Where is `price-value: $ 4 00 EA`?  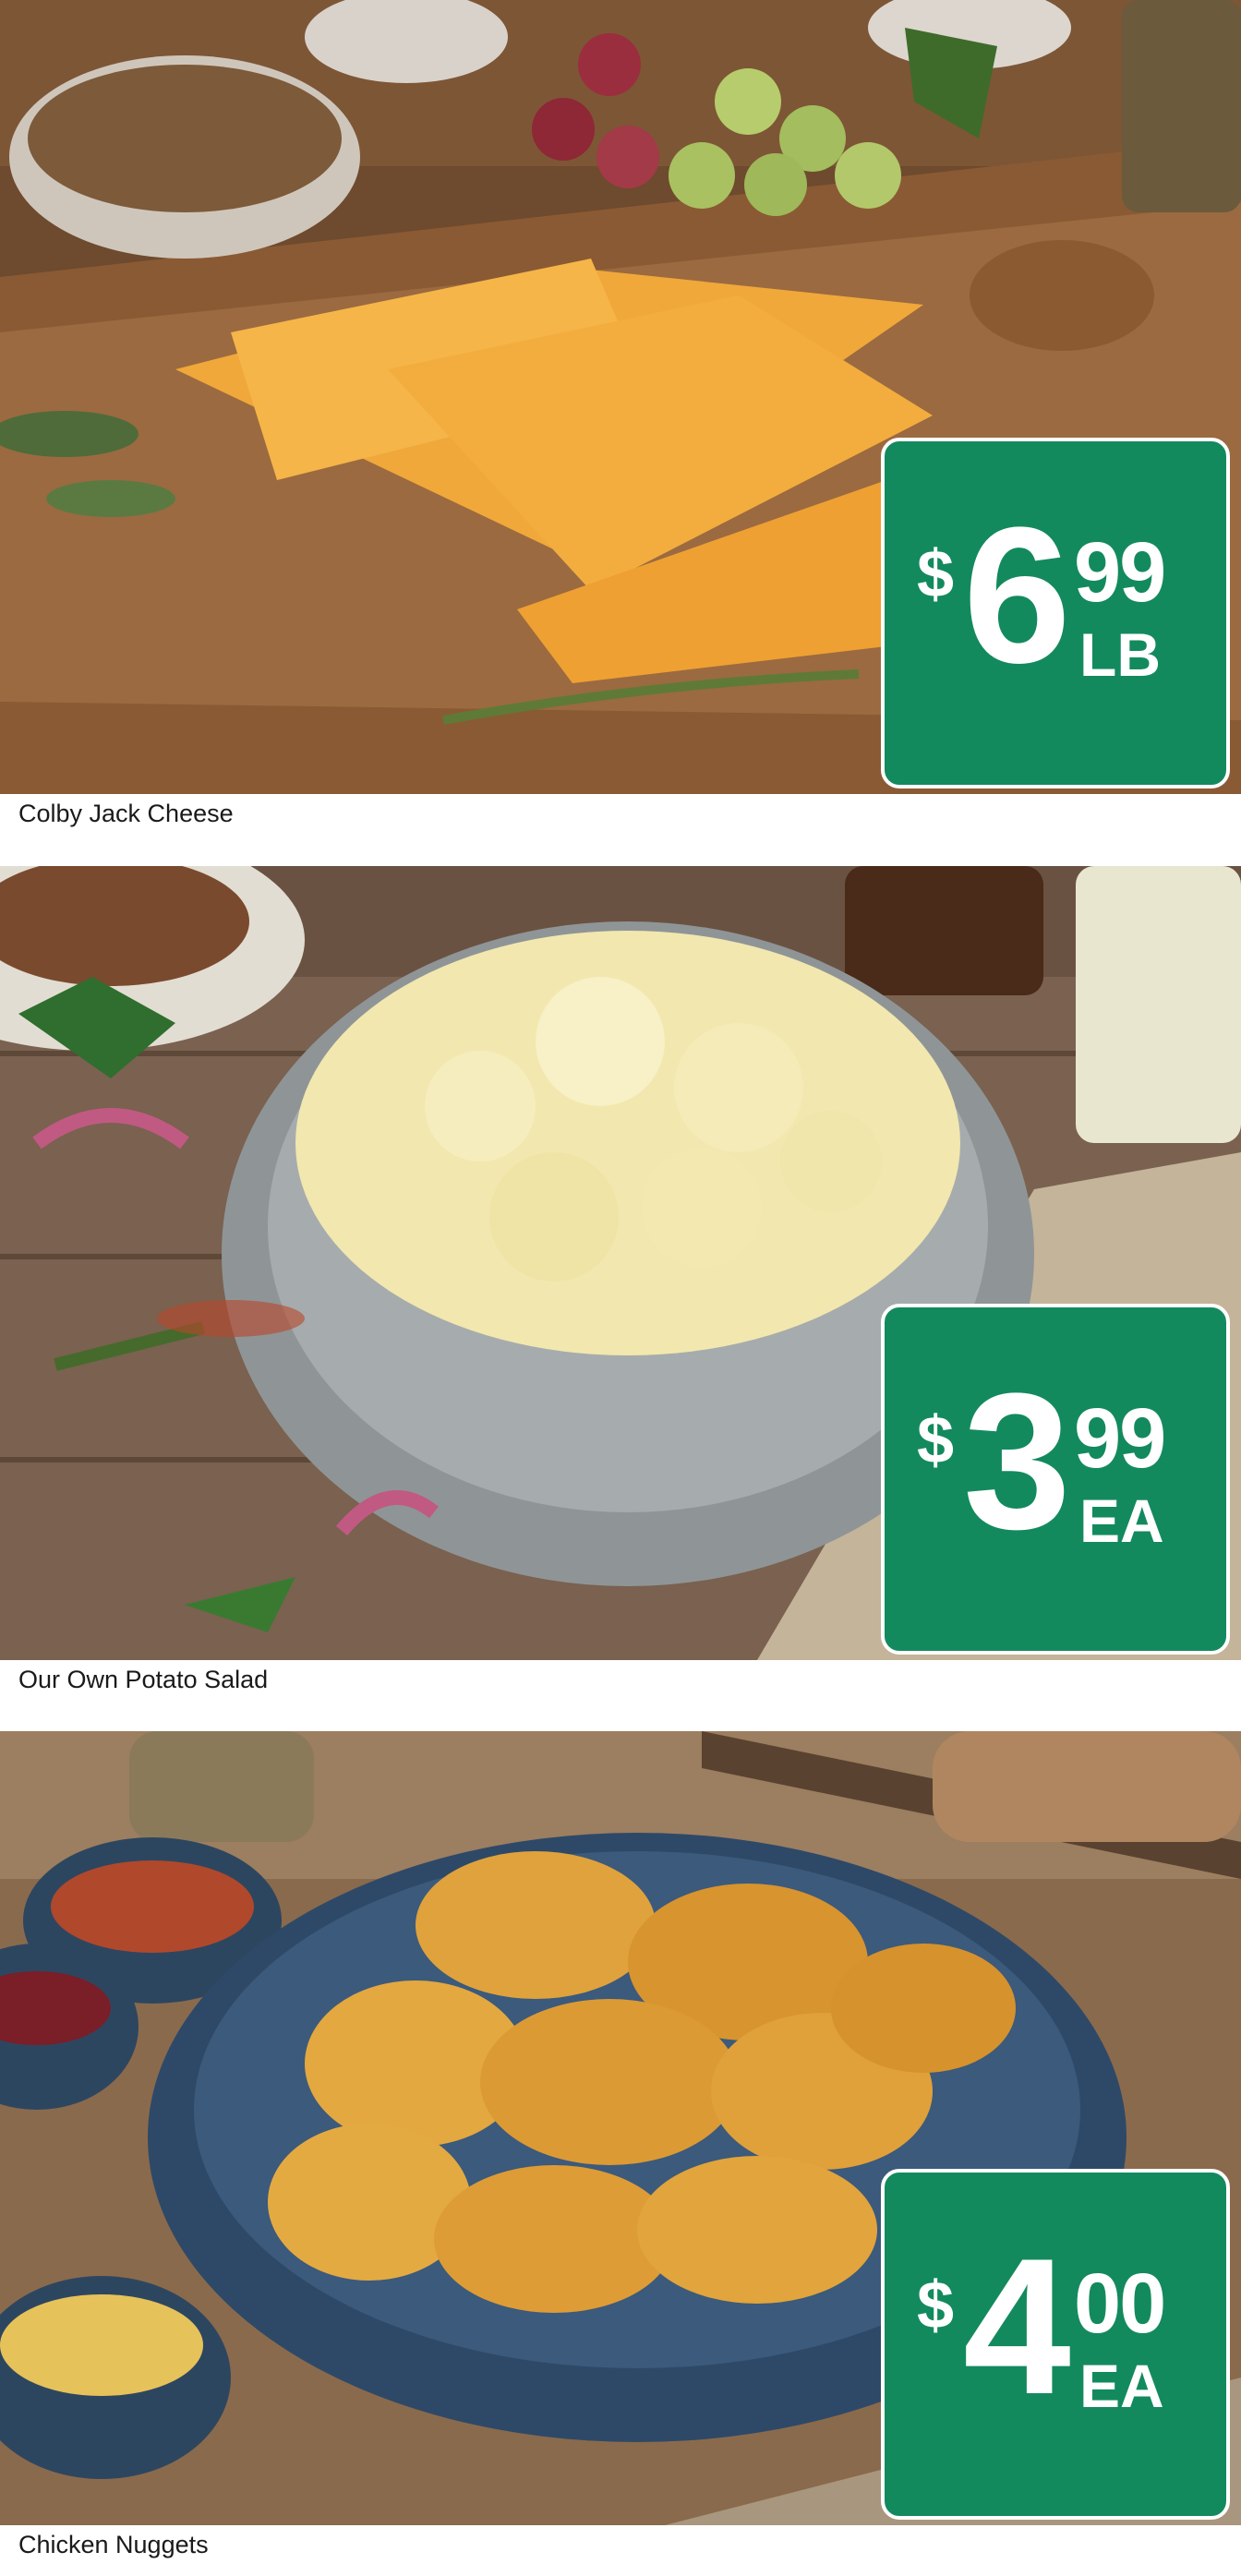 price-value: $ 4 00 EA is located at coordinates (1055, 2333).